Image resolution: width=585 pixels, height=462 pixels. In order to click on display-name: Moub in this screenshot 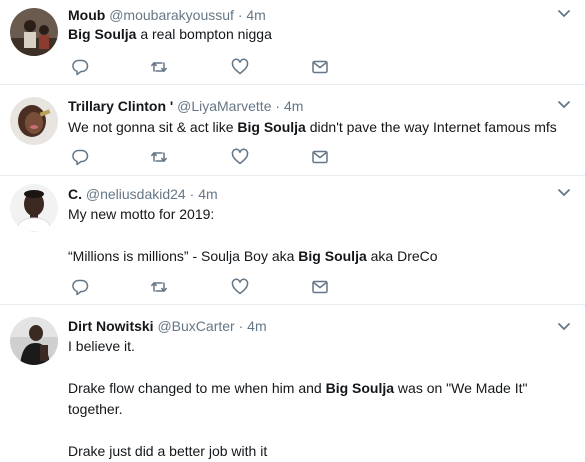, I will do `click(86, 15)`.